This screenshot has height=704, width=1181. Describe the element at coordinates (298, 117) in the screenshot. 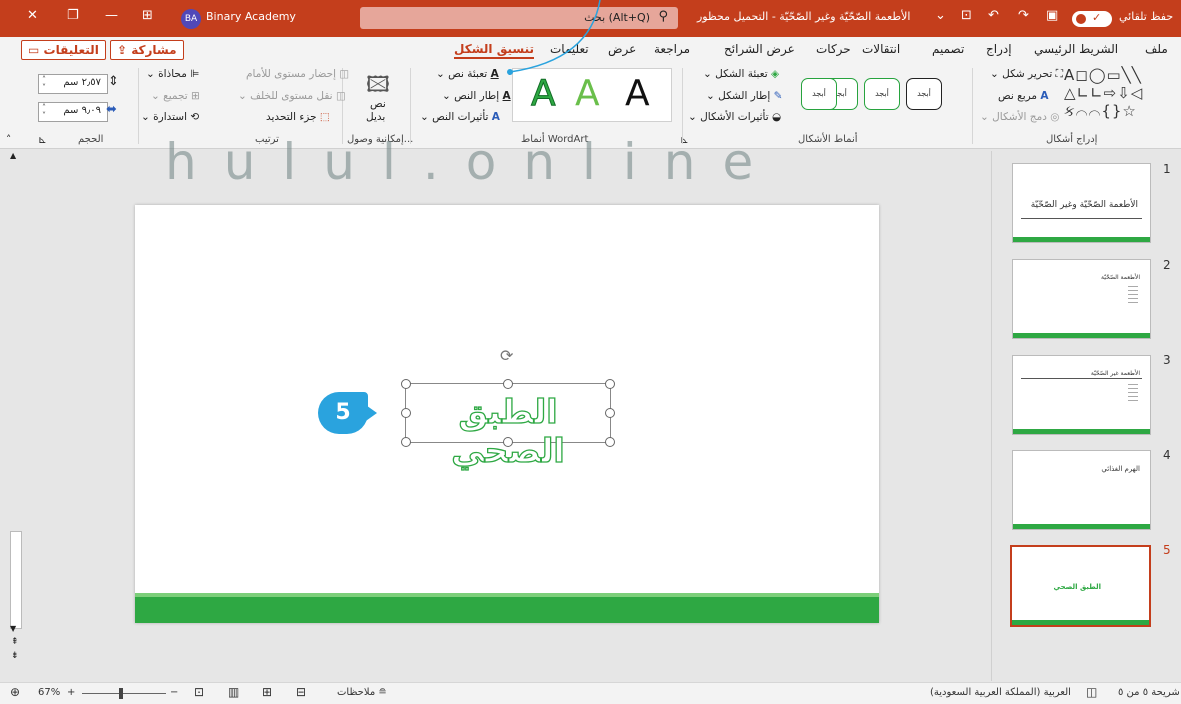

I see `selection-pane-button: جزء التحديد ⬚` at that location.